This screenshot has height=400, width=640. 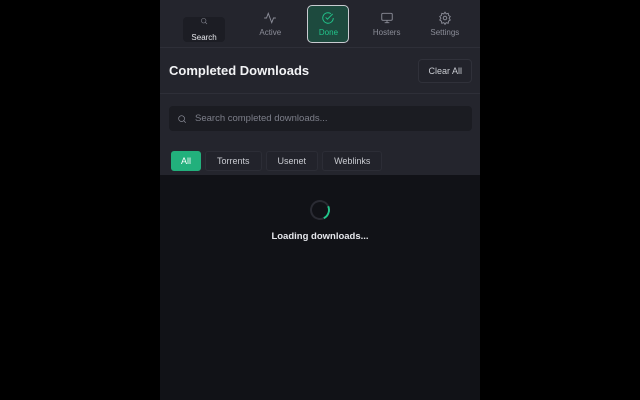 I want to click on nav-label: Settings, so click(x=445, y=32).